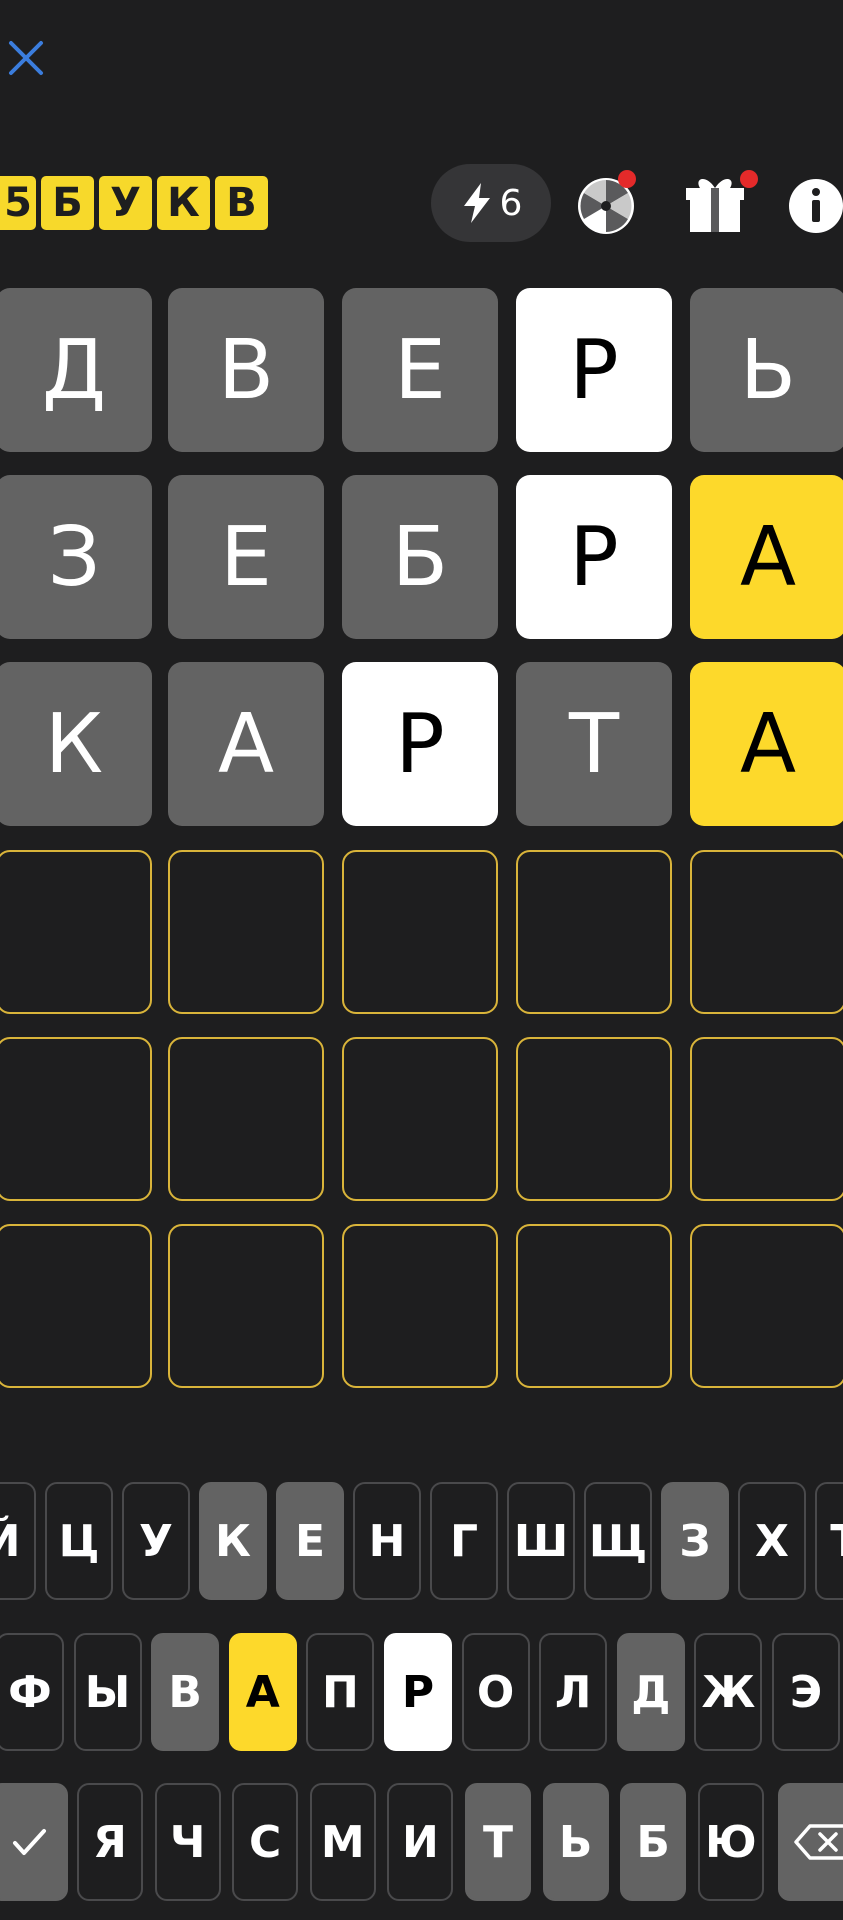 The image size is (843, 1920). I want to click on lightning-icon, so click(476, 203).